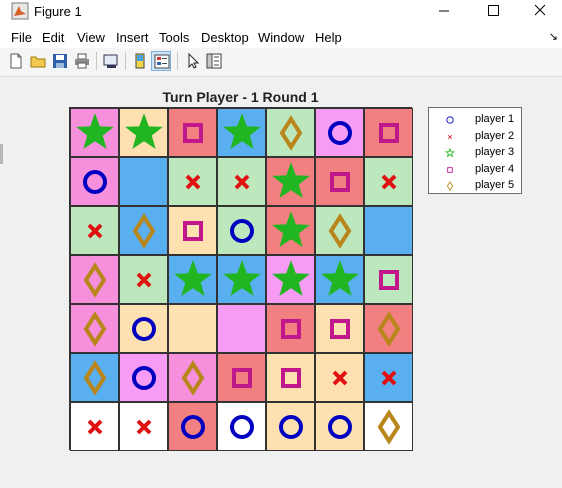  What do you see at coordinates (82, 61) in the screenshot?
I see `print-button` at bounding box center [82, 61].